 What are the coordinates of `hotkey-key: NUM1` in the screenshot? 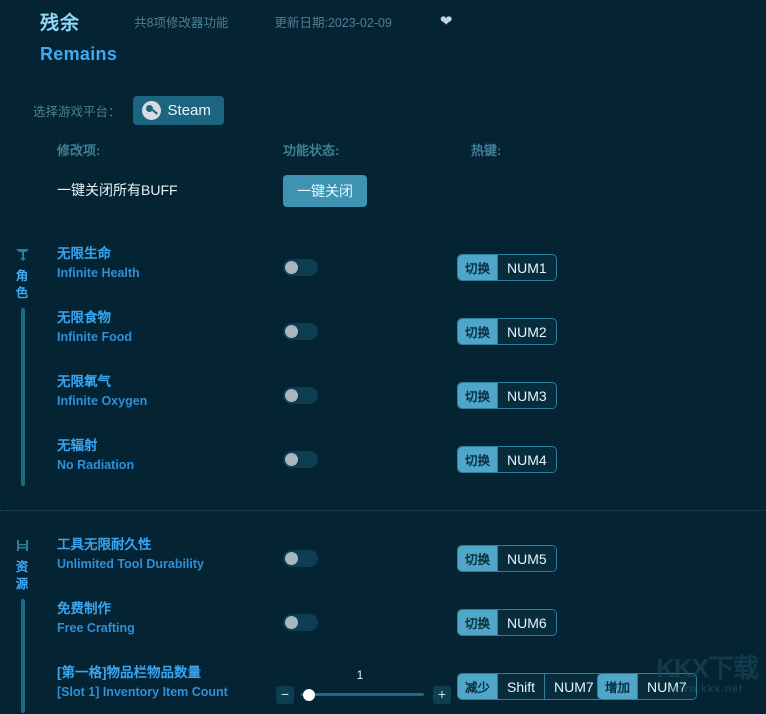 It's located at (526, 267).